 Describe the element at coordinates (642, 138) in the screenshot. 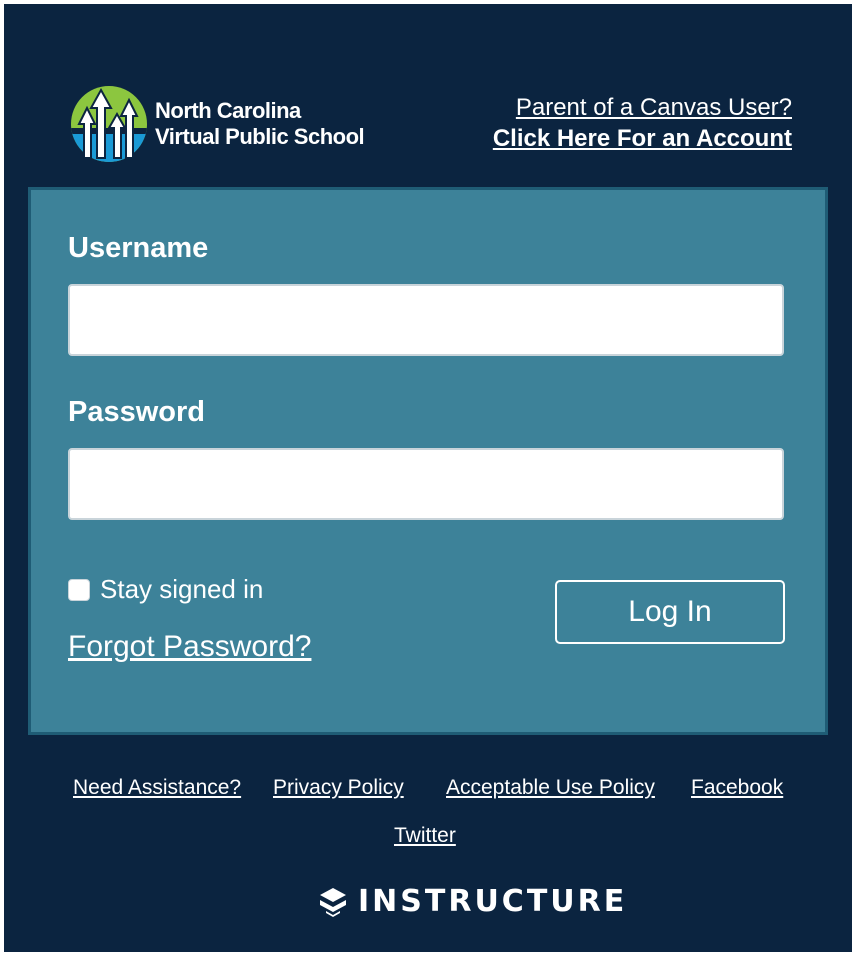

I see `create-parent-account-link: Click Here For an Account` at that location.